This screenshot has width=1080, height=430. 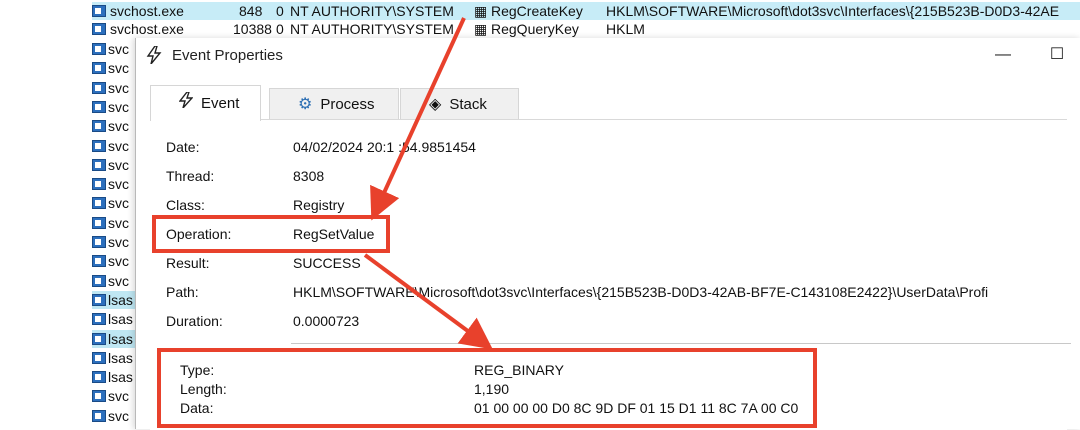 What do you see at coordinates (608, 56) in the screenshot?
I see `dialog-titlebar: Event Properties — ☐` at bounding box center [608, 56].